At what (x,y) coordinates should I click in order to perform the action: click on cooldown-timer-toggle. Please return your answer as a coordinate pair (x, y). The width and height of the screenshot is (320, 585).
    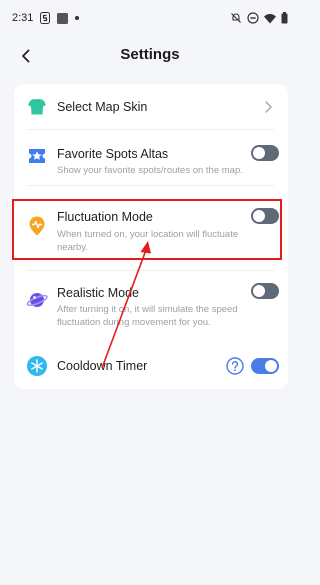
    Looking at the image, I should click on (265, 366).